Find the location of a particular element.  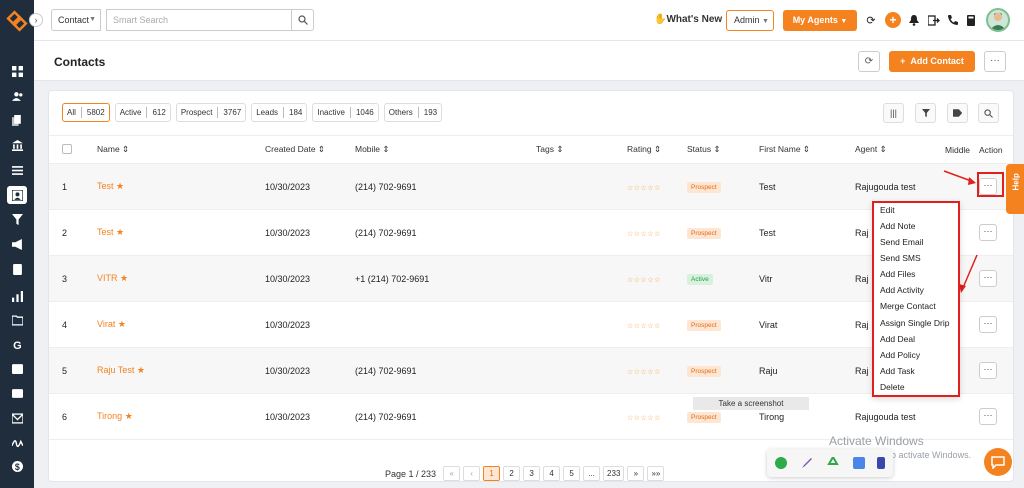

filter-chip-active: Active 612 is located at coordinates (142, 112).